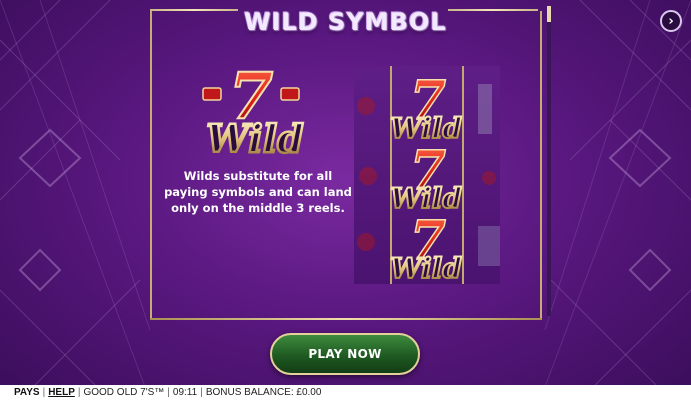 This screenshot has height=400, width=691. What do you see at coordinates (254, 138) in the screenshot?
I see `wild-word: Wild` at bounding box center [254, 138].